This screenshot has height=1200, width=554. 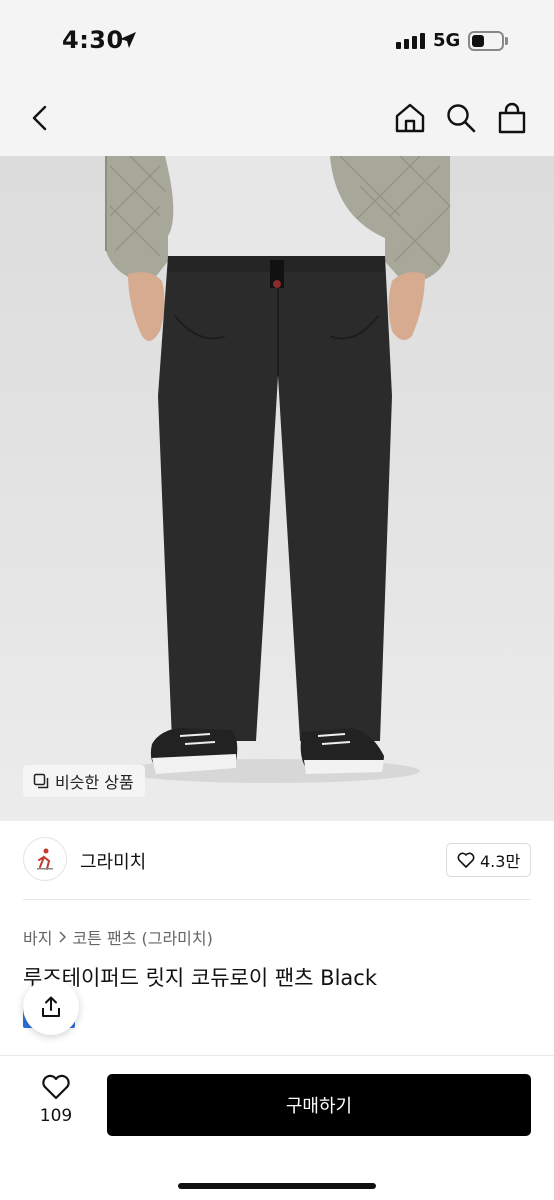 I want to click on battery-icon, so click(x=486, y=41).